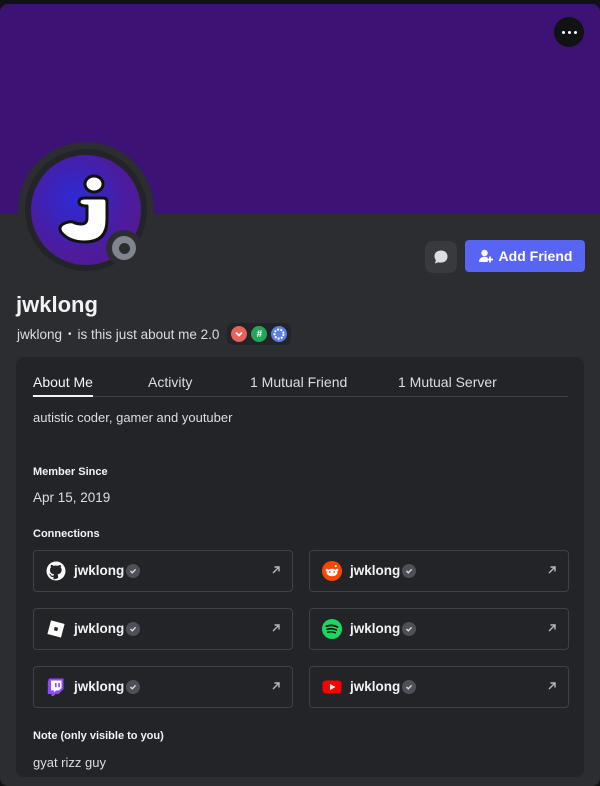  I want to click on display-name: jwklong, so click(57, 304).